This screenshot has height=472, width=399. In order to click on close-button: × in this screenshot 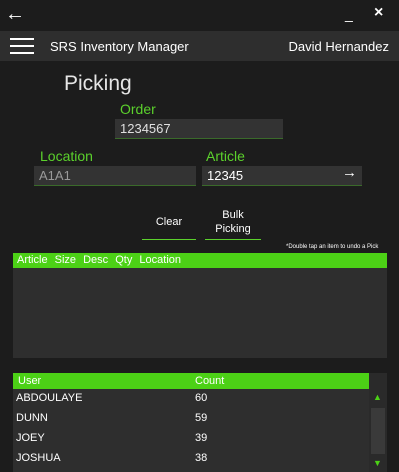, I will do `click(378, 13)`.